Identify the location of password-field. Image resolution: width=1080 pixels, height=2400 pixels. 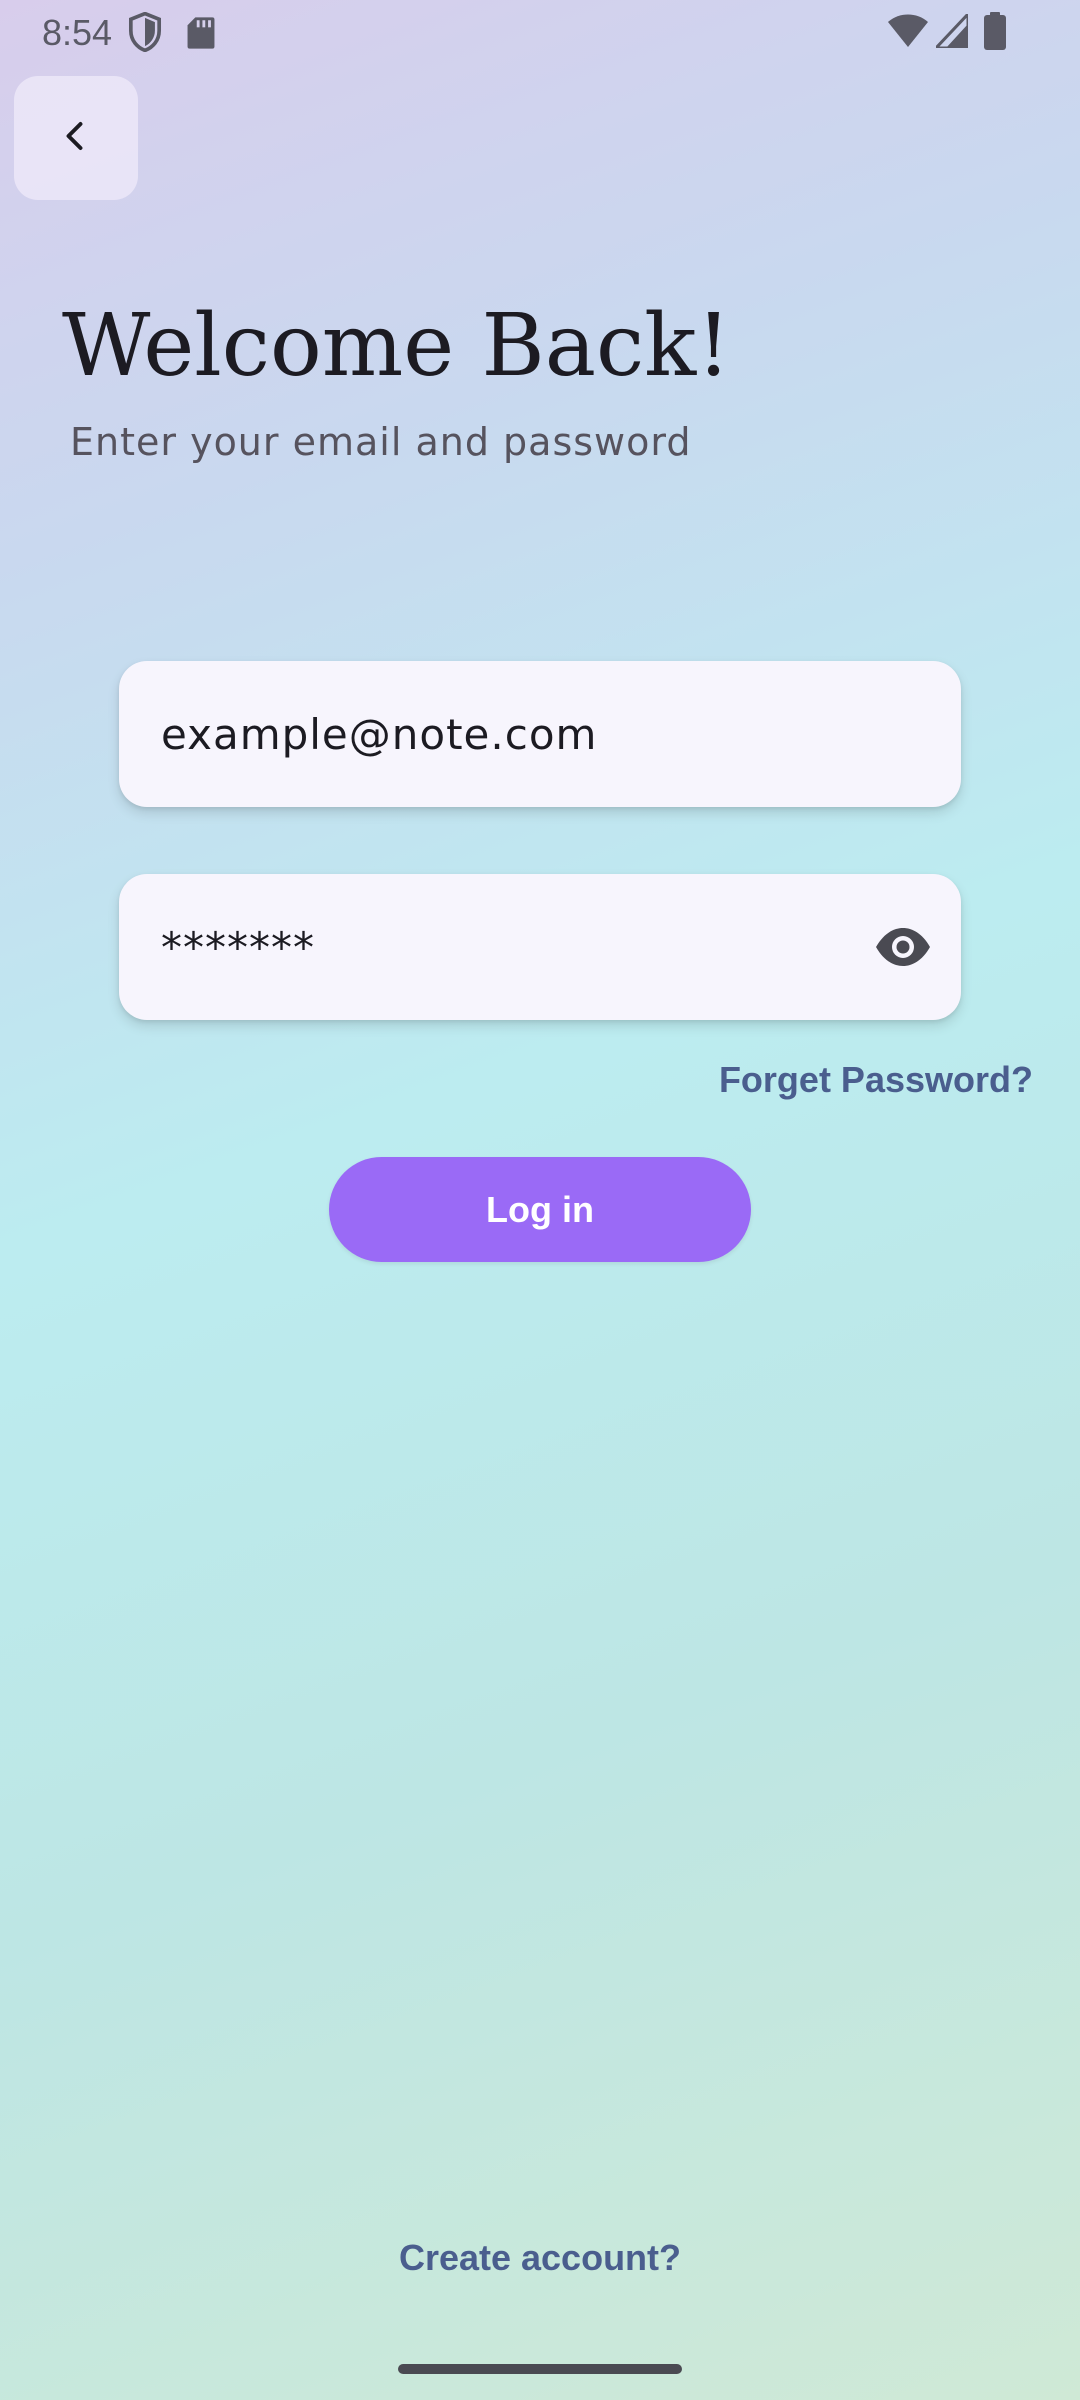
(540, 947).